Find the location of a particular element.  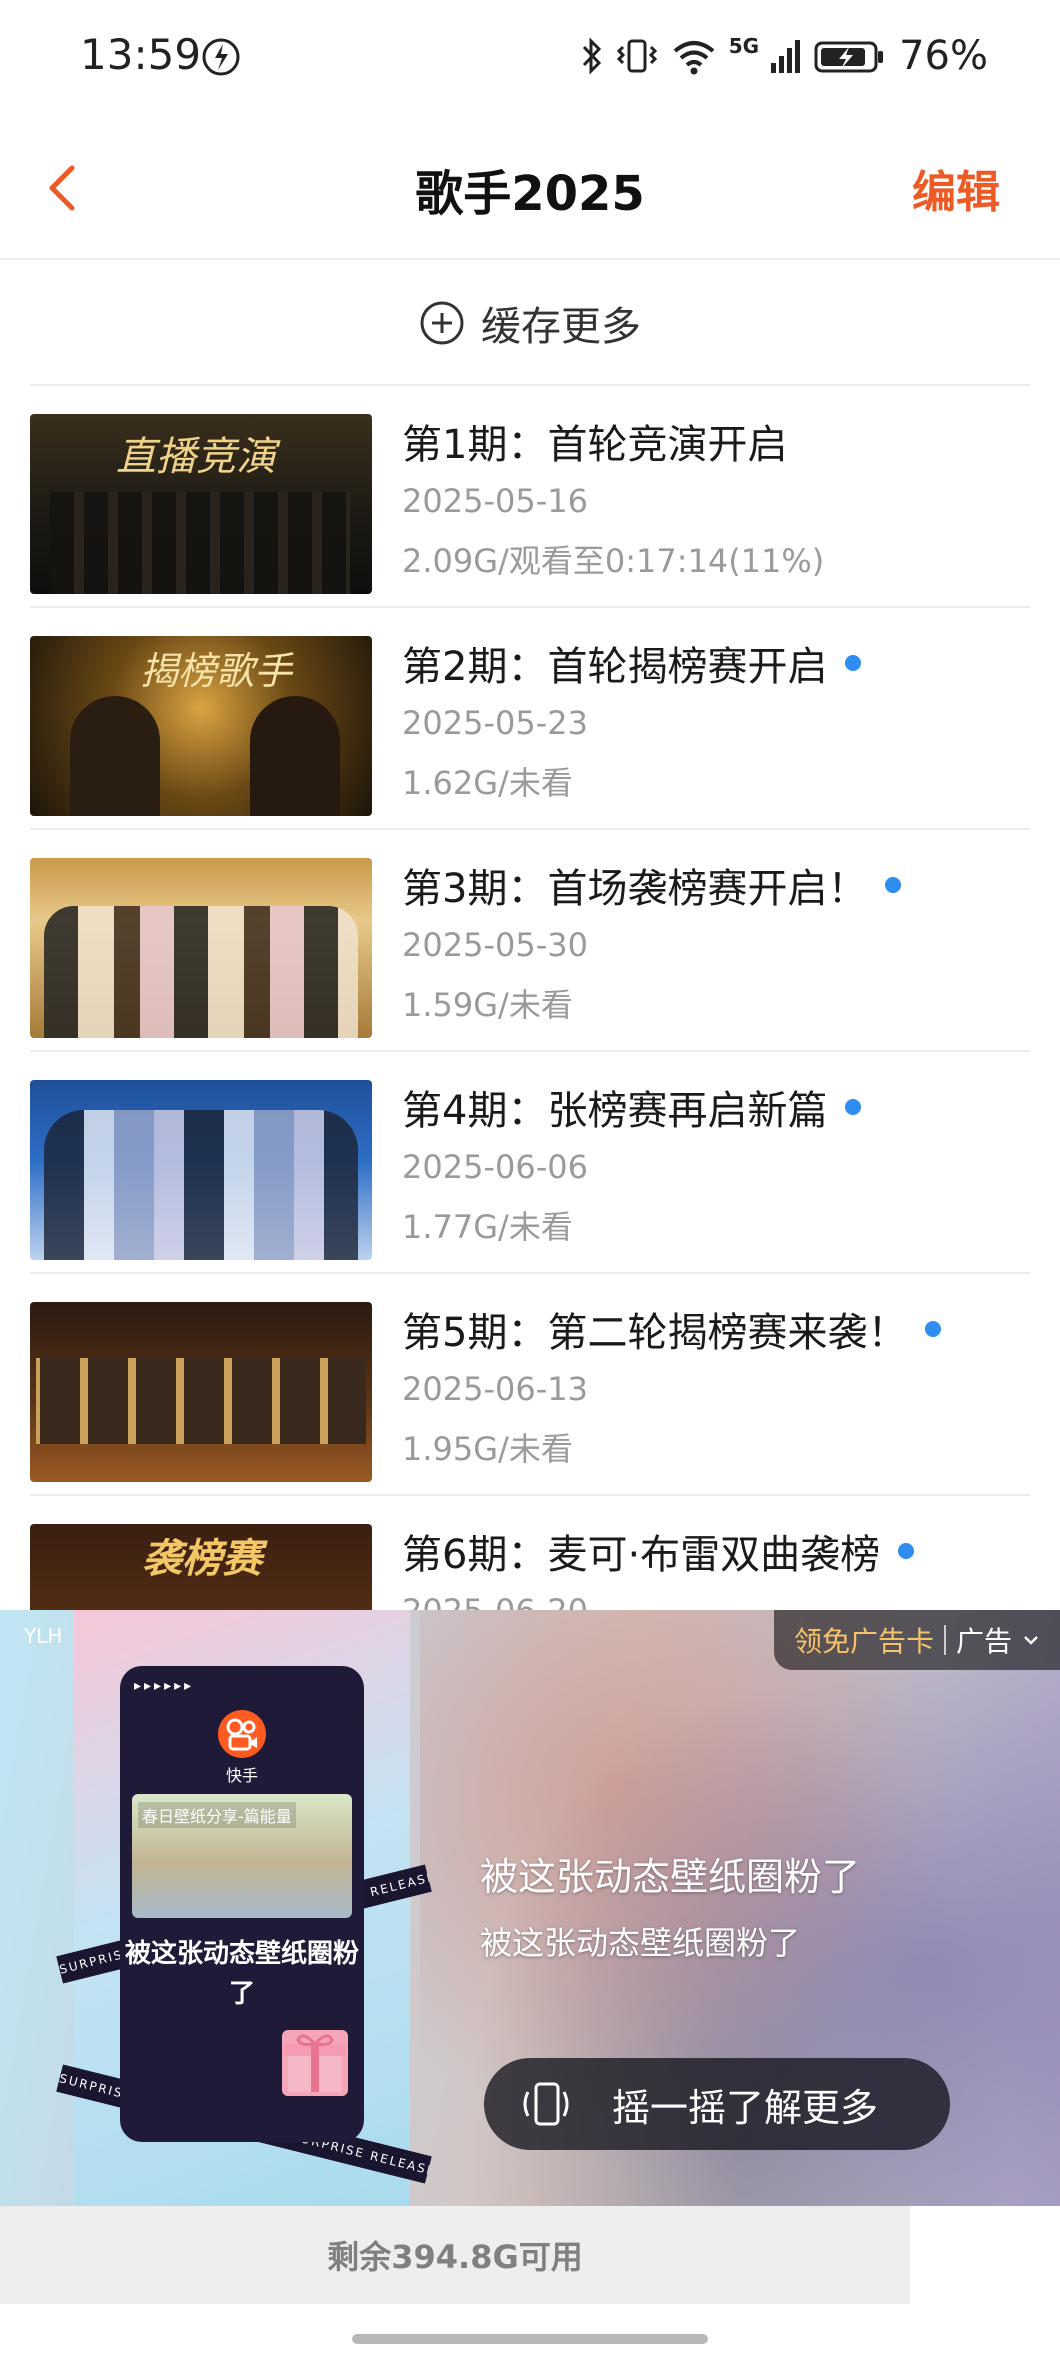

ad-tag: 领免广告卡 广告 is located at coordinates (916, 1640).